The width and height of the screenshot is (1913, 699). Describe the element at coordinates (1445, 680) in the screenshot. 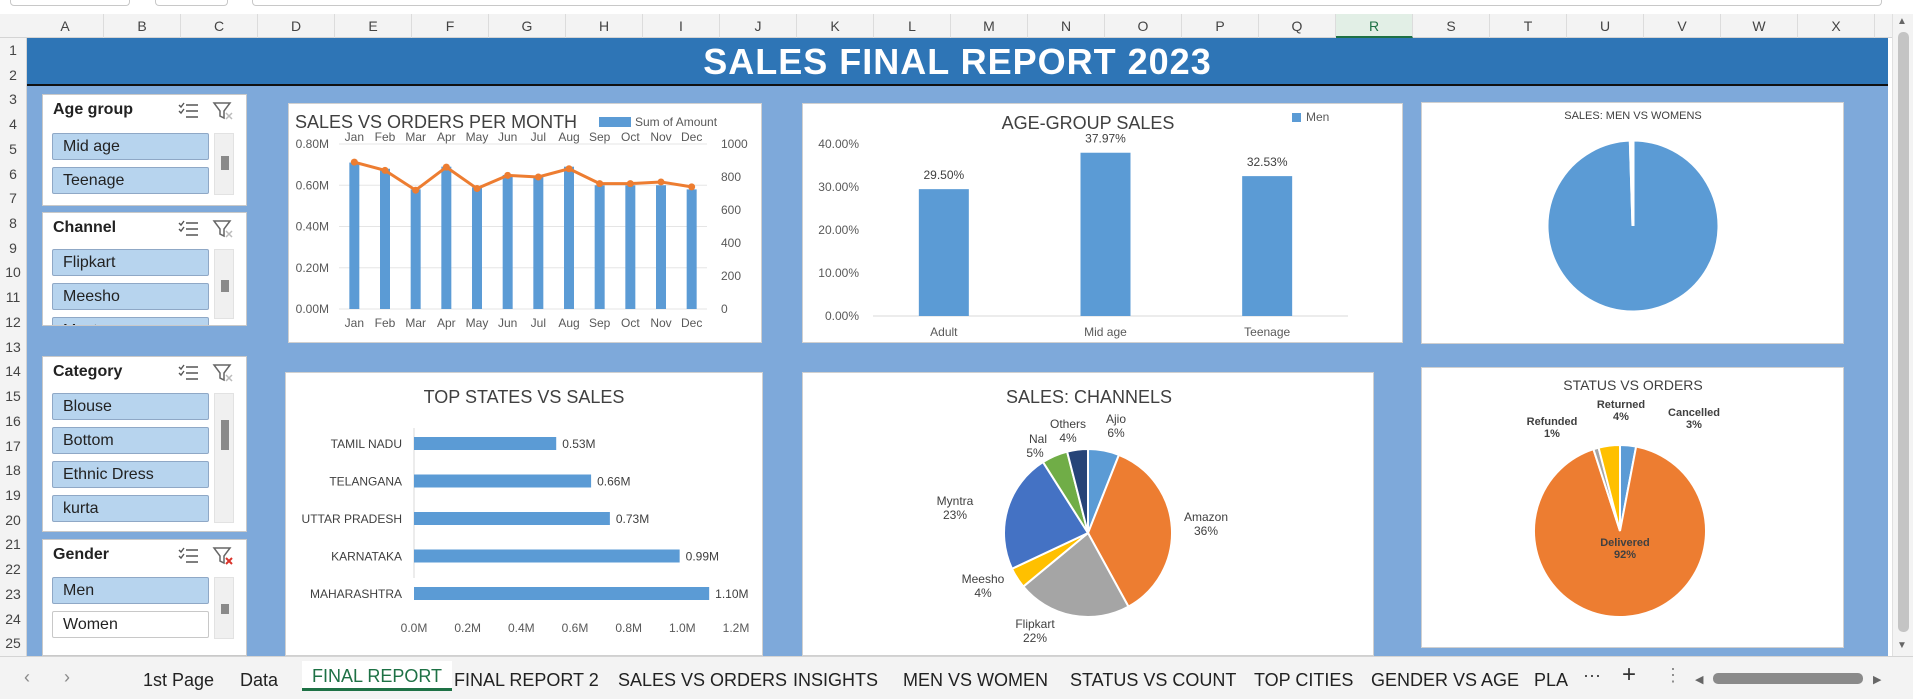

I see `sheet-tab: GENDER VS AGE` at that location.